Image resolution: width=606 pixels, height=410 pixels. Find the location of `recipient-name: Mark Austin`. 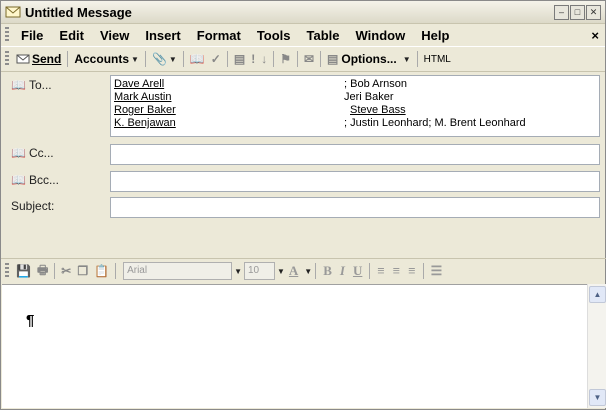

recipient-name: Mark Austin is located at coordinates (142, 97).